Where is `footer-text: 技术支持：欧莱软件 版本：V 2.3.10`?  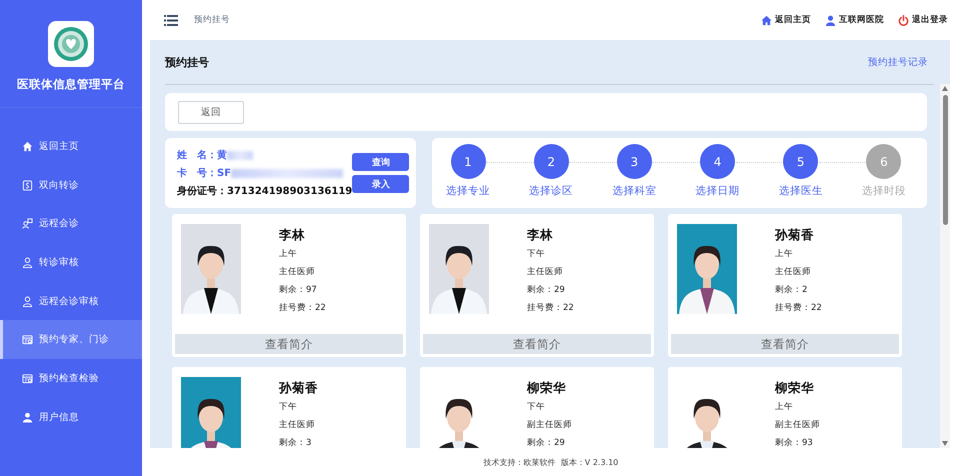 footer-text: 技术支持：欧莱软件 版本：V 2.3.10 is located at coordinates (551, 462).